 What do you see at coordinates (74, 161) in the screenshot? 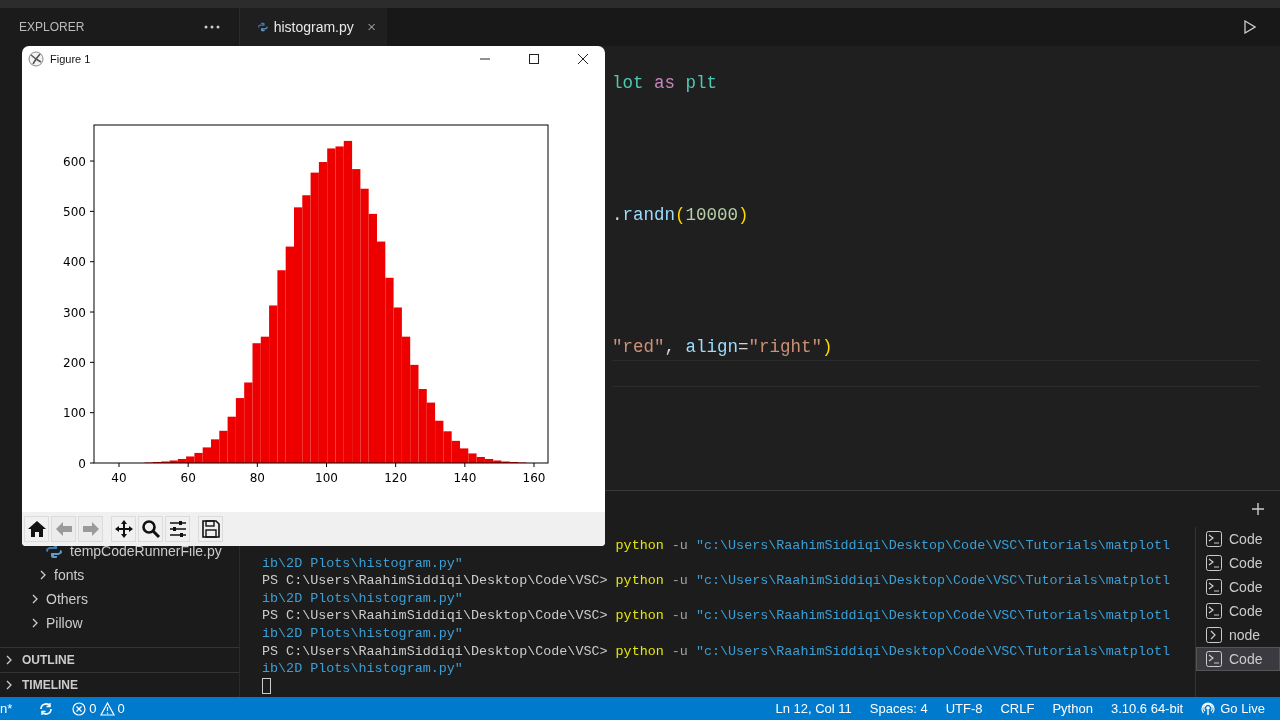
I see `axis-tick-label: 600` at bounding box center [74, 161].